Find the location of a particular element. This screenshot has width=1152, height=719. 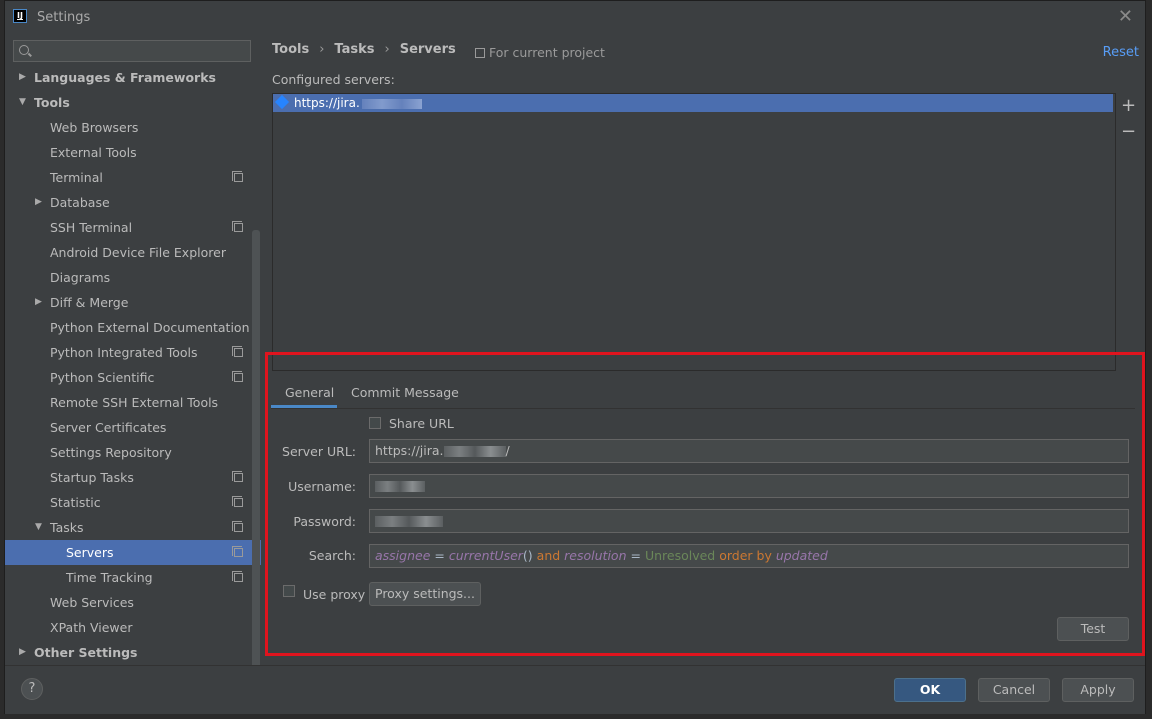

sidebar-scrollbar is located at coordinates (256, 450).